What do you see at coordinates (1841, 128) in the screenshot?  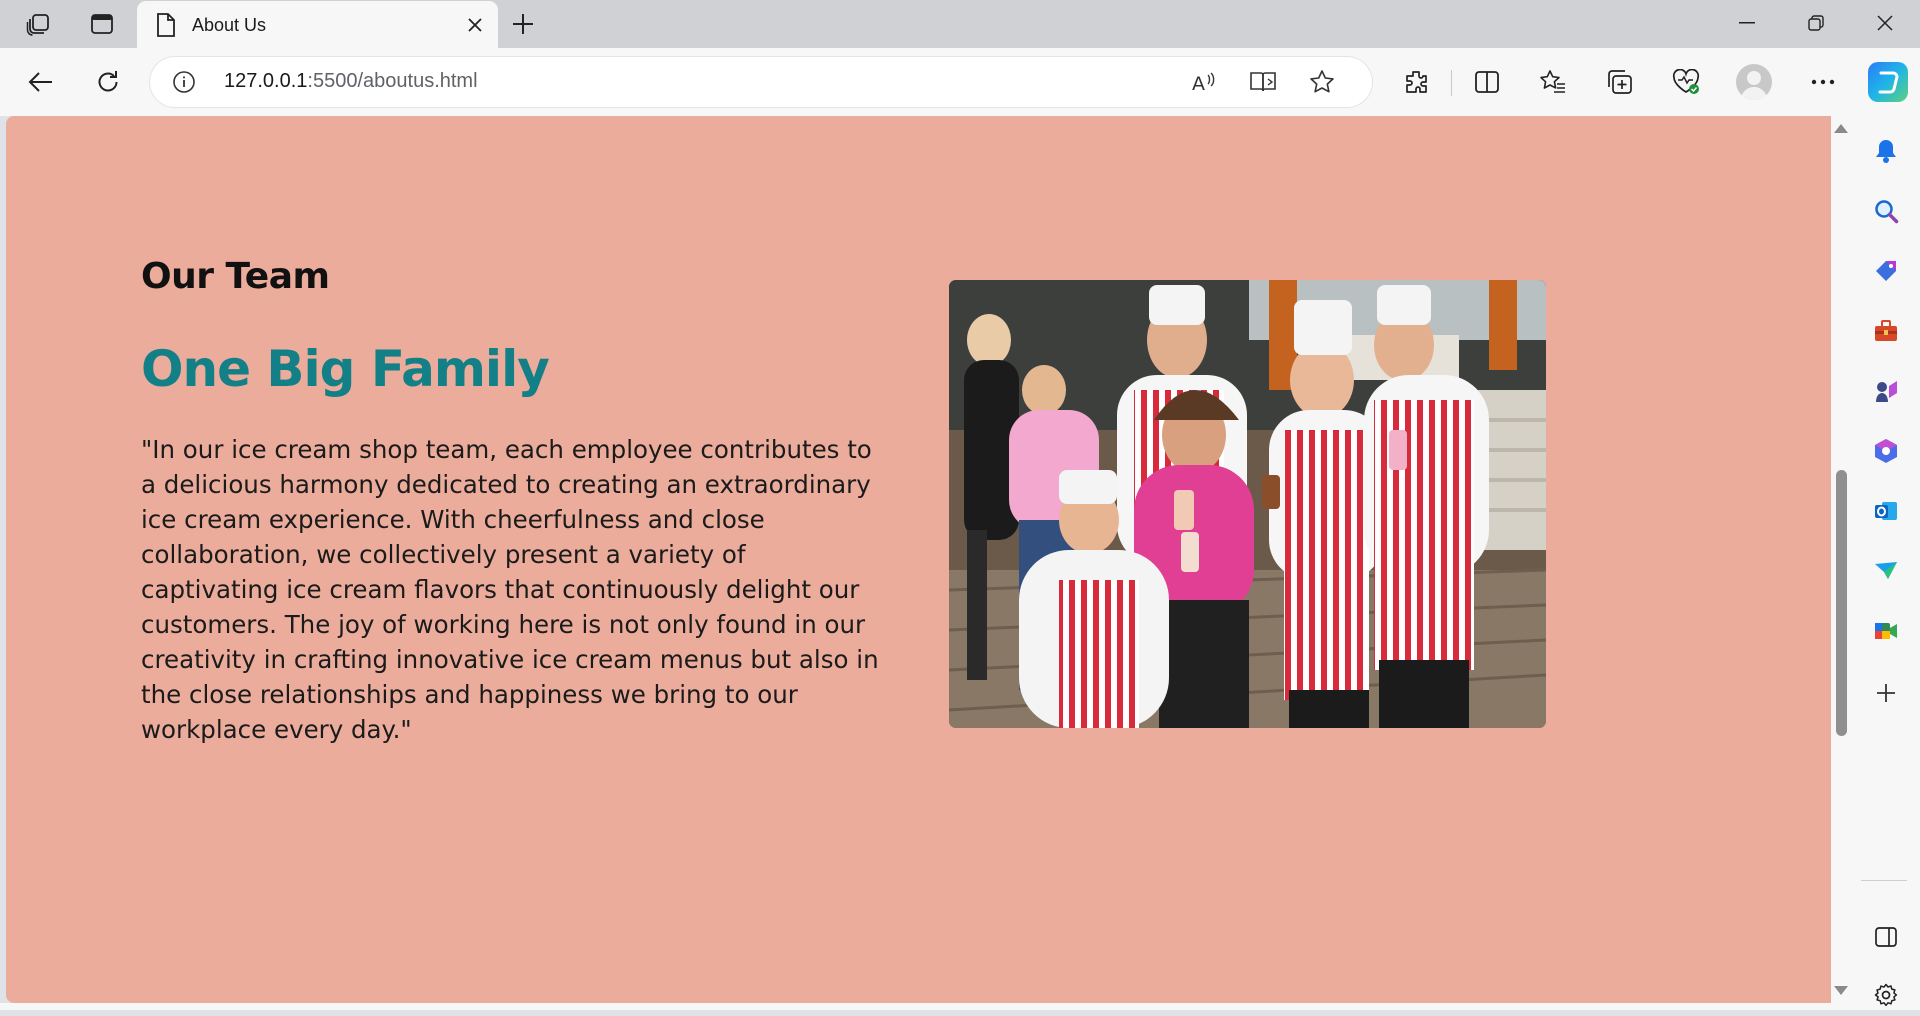 I see `scroll-up-arrow-icon` at bounding box center [1841, 128].